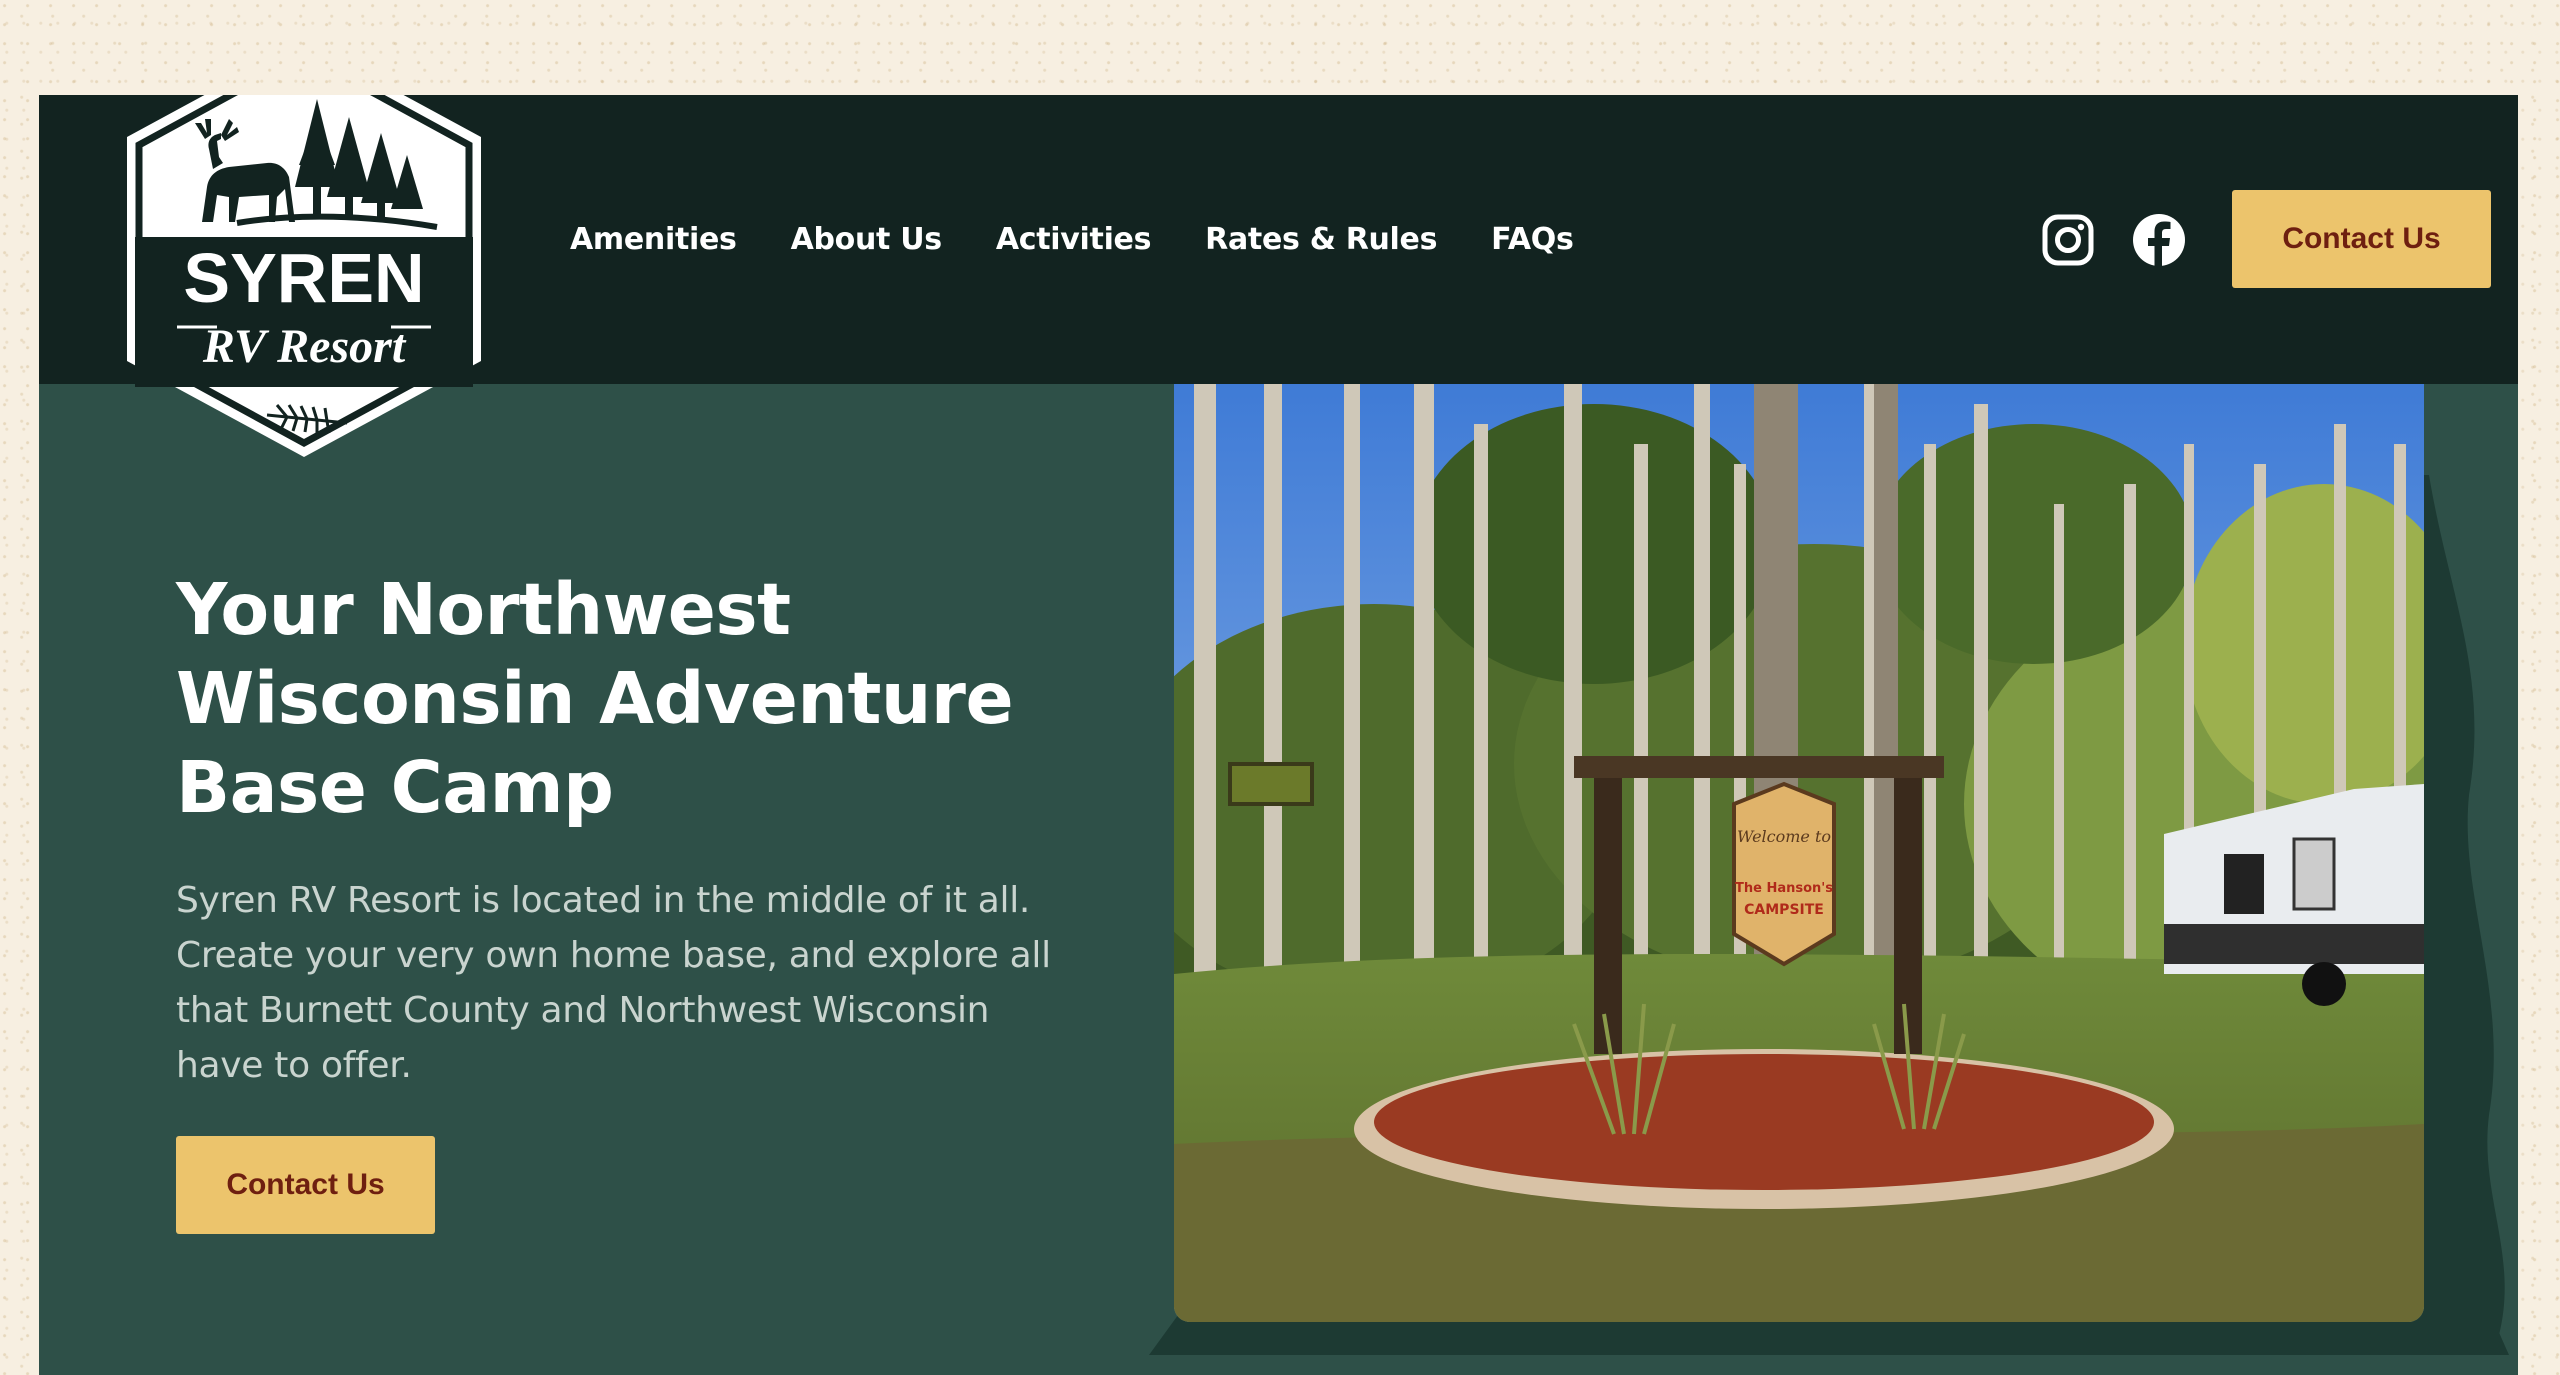 The width and height of the screenshot is (2560, 1375). Describe the element at coordinates (1784, 910) in the screenshot. I see `sign-text-3: CAMPSITE` at that location.